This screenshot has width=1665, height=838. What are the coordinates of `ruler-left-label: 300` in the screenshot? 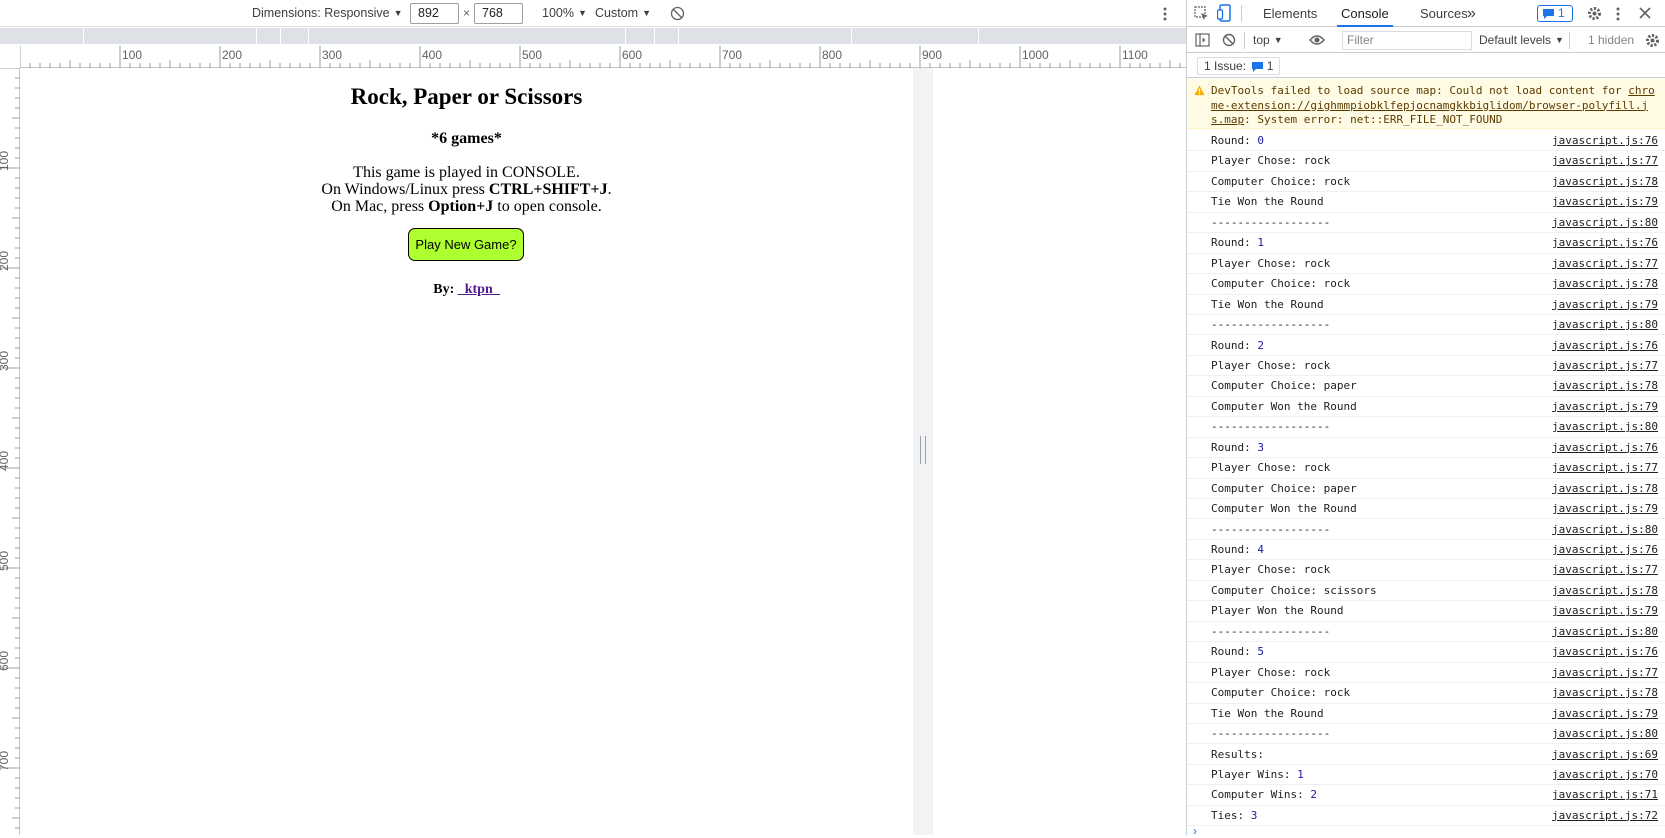 It's located at (6, 361).